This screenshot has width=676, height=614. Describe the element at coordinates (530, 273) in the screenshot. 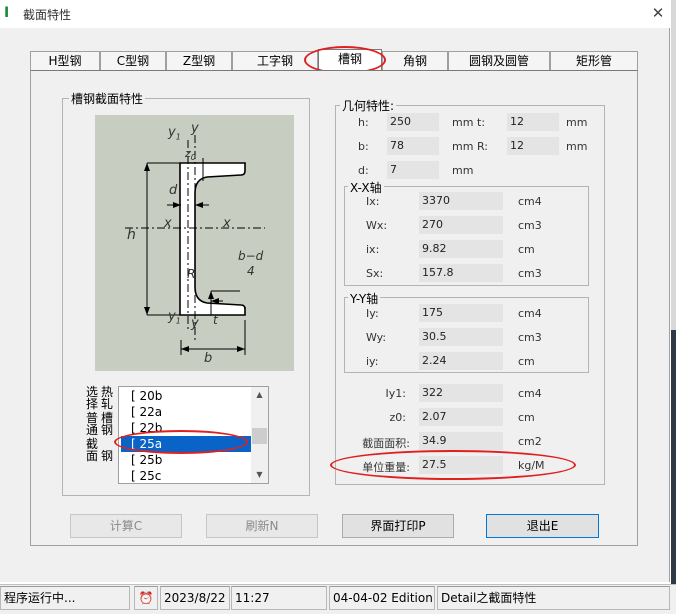

I see `Sx-unit: cm3` at that location.